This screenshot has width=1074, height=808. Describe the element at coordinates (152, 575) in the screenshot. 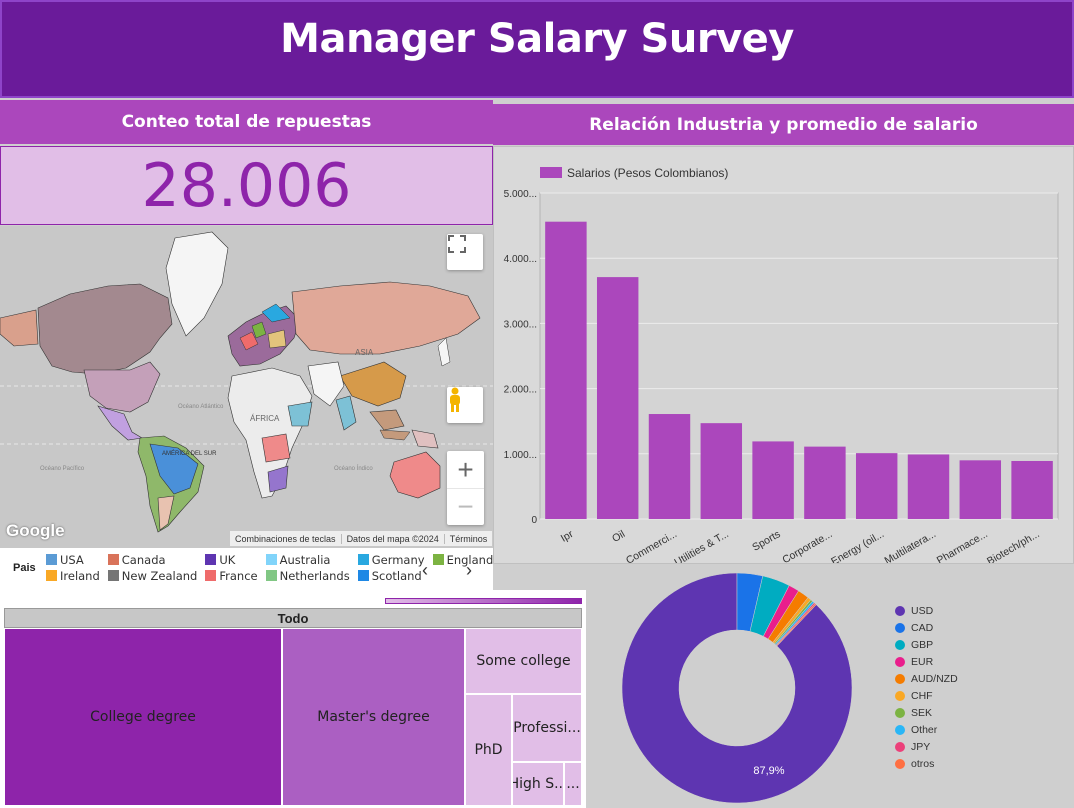

I see `legend-item: New Zealand` at that location.